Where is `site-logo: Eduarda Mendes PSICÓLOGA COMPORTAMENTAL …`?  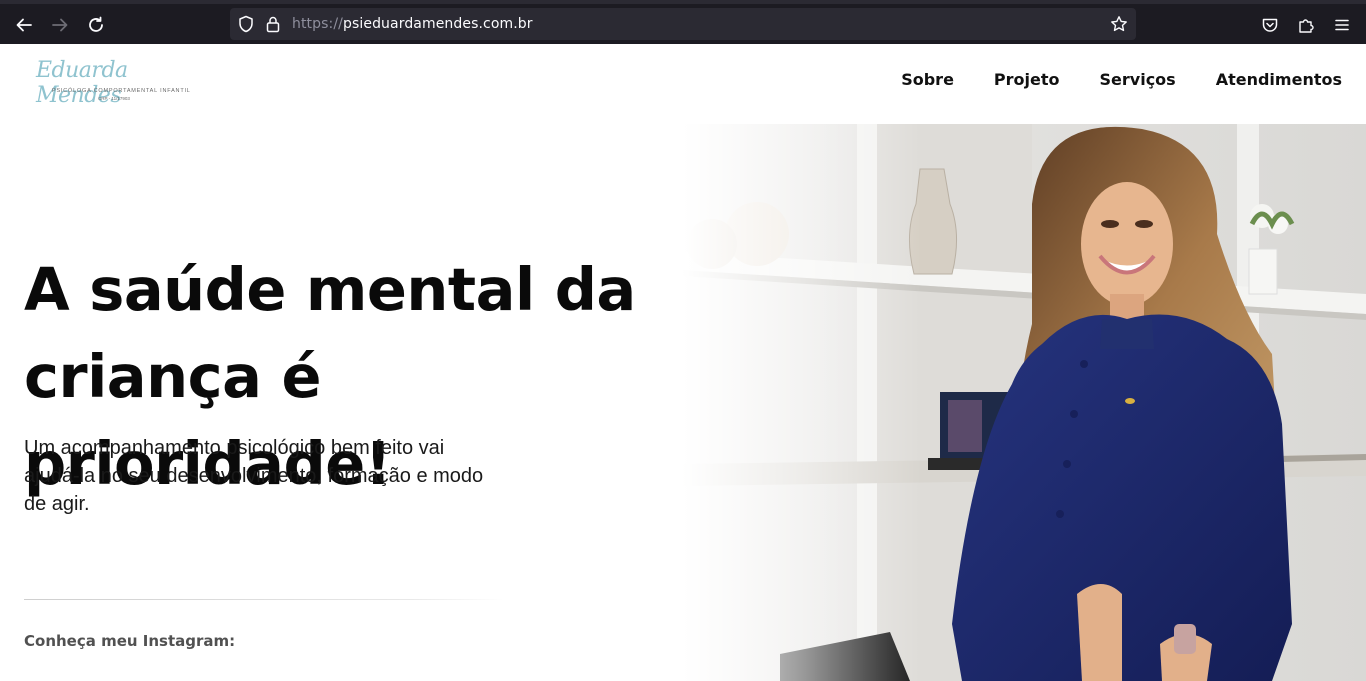 site-logo: Eduarda Mendes PSICÓLOGA COMPORTAMENTAL … is located at coordinates (117, 83).